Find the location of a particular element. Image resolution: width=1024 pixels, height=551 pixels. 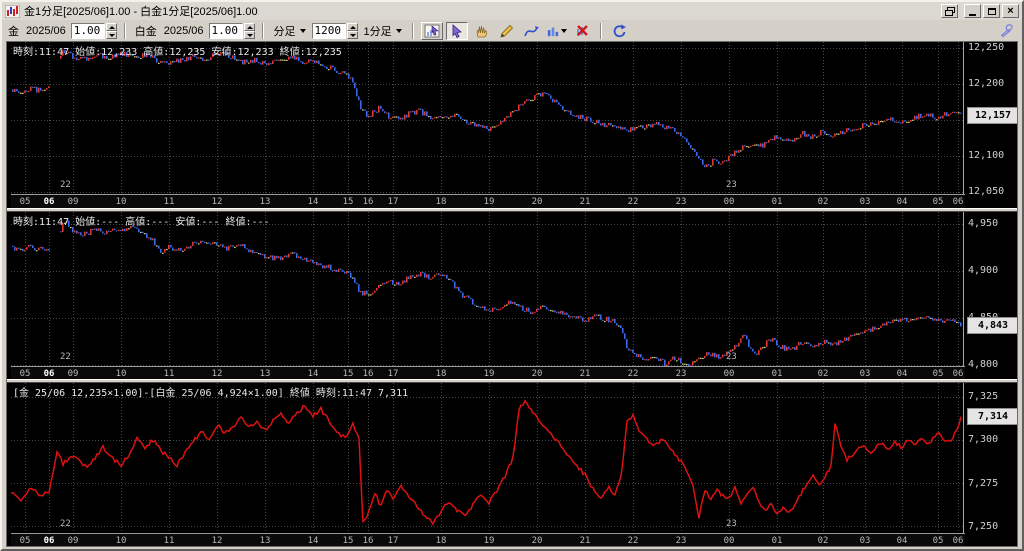

platinum-label: 白金 is located at coordinates (145, 31).